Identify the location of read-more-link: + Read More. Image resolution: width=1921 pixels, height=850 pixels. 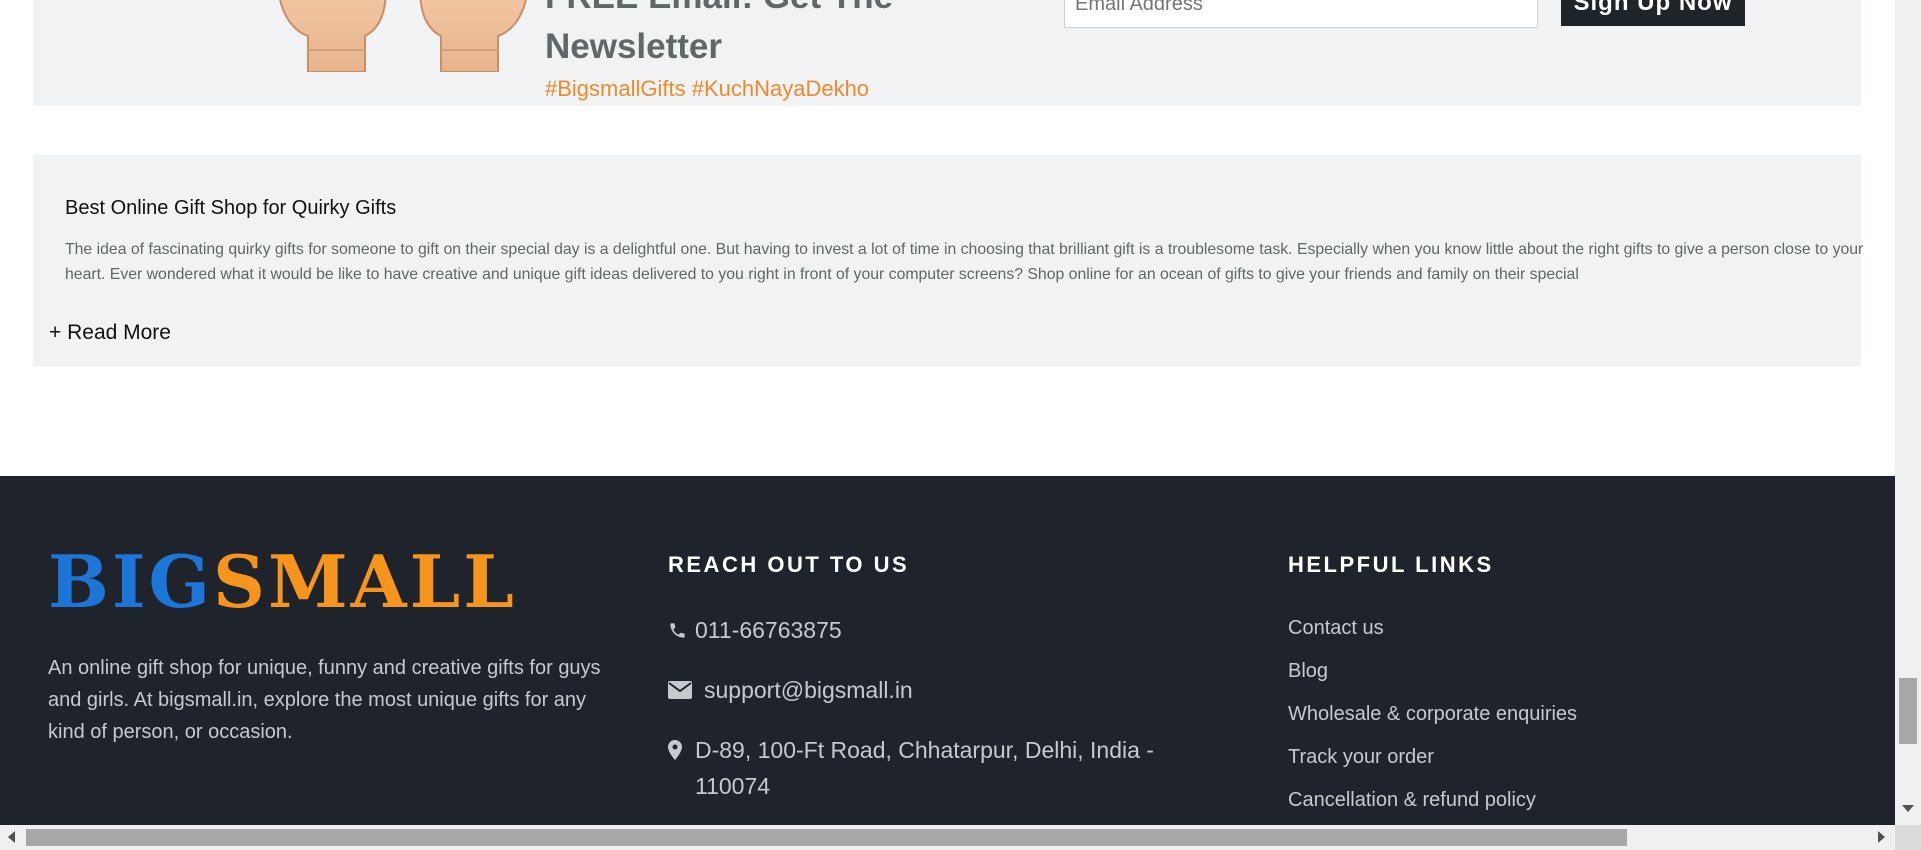
(110, 333).